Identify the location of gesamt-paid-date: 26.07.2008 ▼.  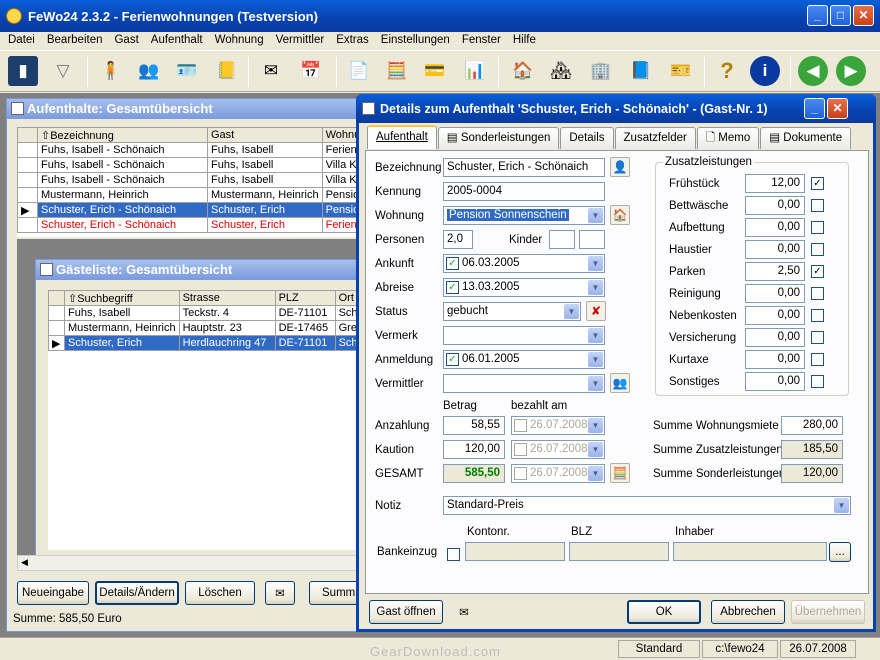
(558, 473).